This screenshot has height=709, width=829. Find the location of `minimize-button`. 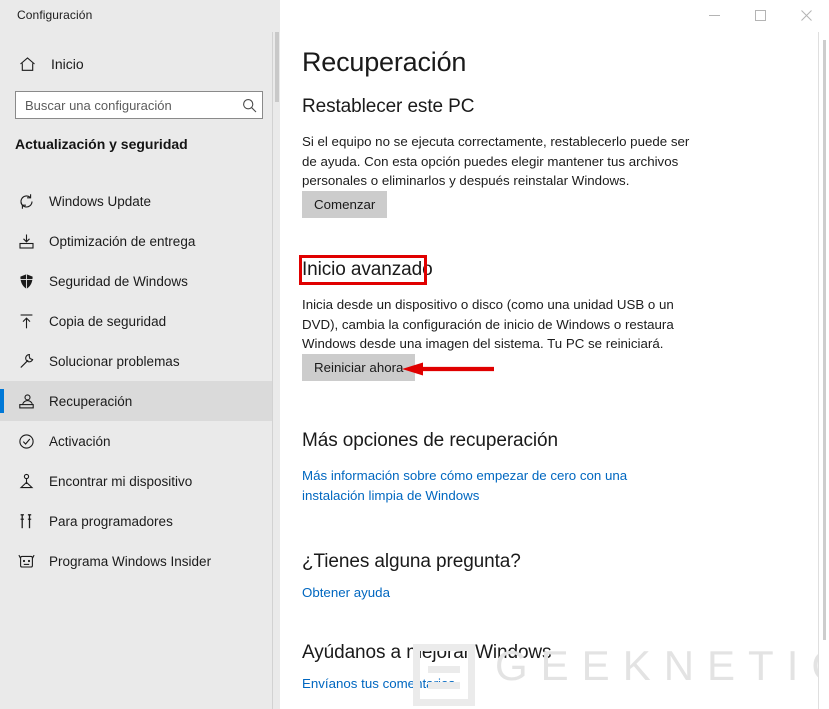

minimize-button is located at coordinates (714, 15).